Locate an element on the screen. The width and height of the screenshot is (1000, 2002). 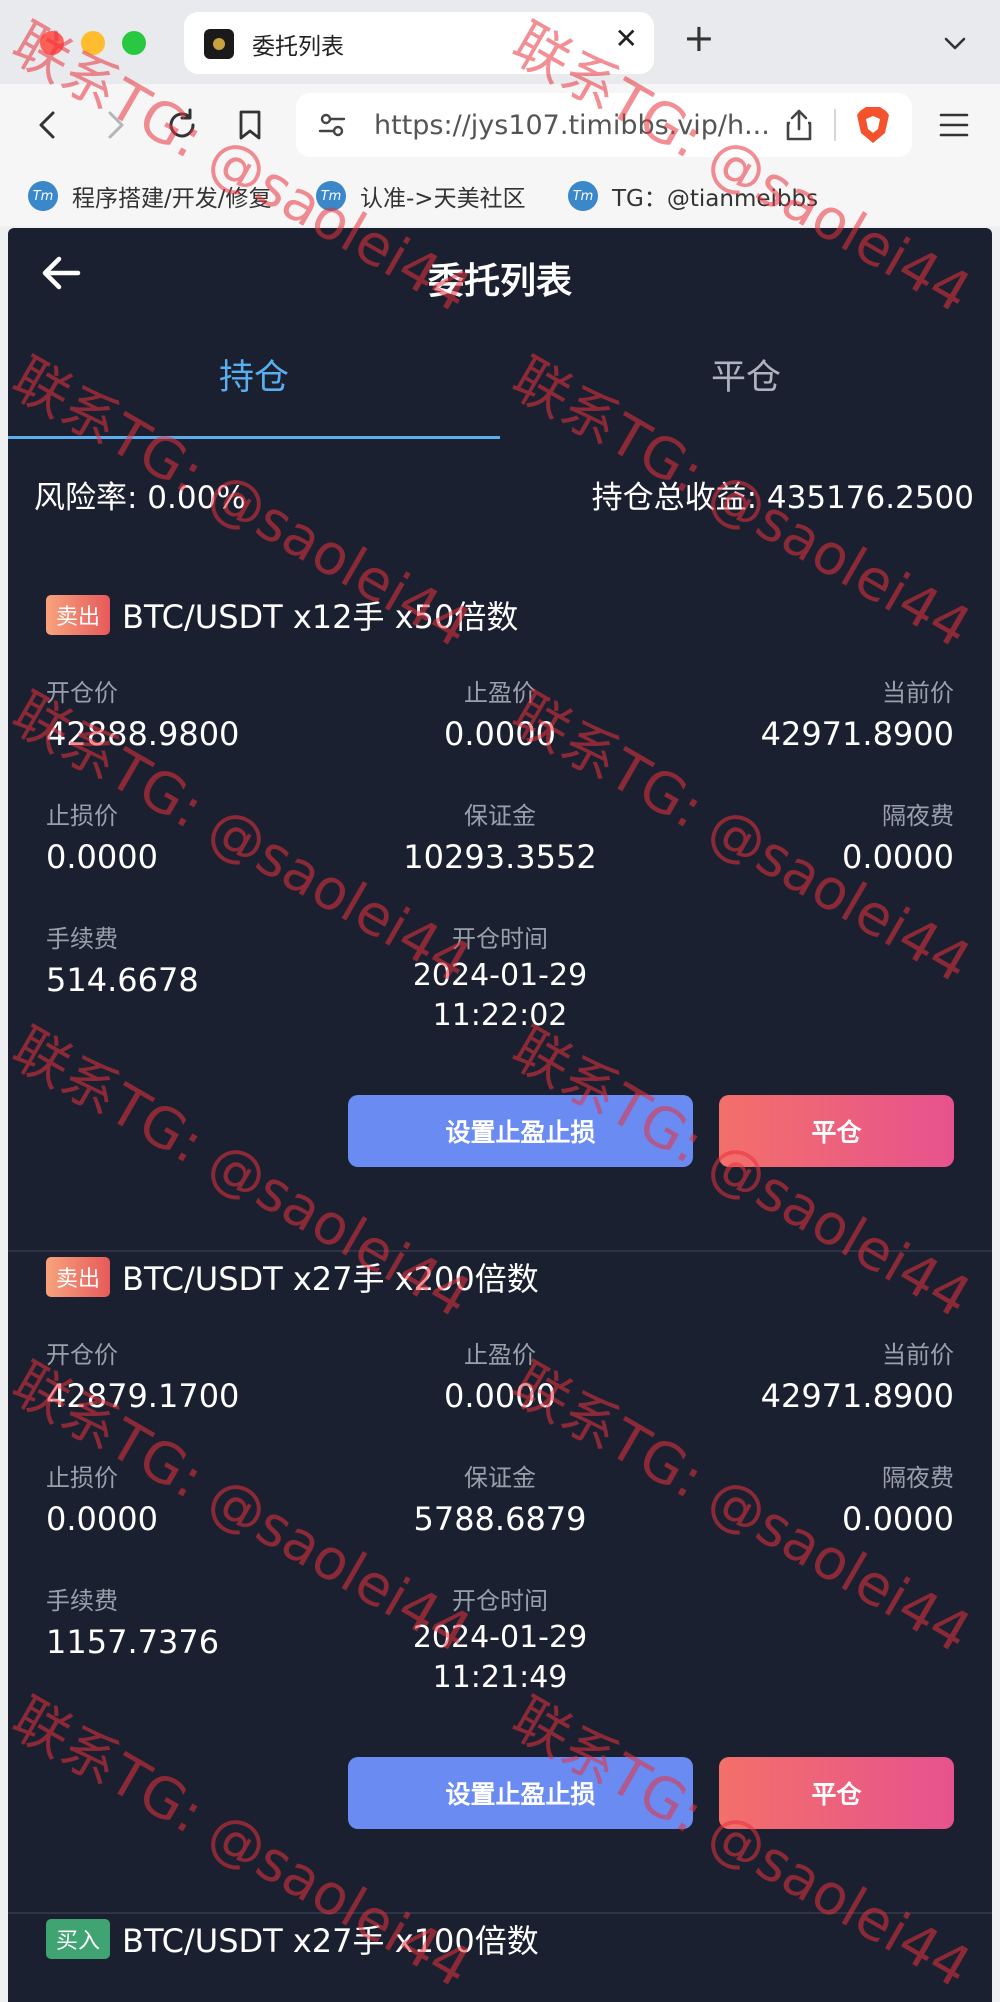
bookmark-label: 程序搭建/开发/修复 is located at coordinates (172, 199).